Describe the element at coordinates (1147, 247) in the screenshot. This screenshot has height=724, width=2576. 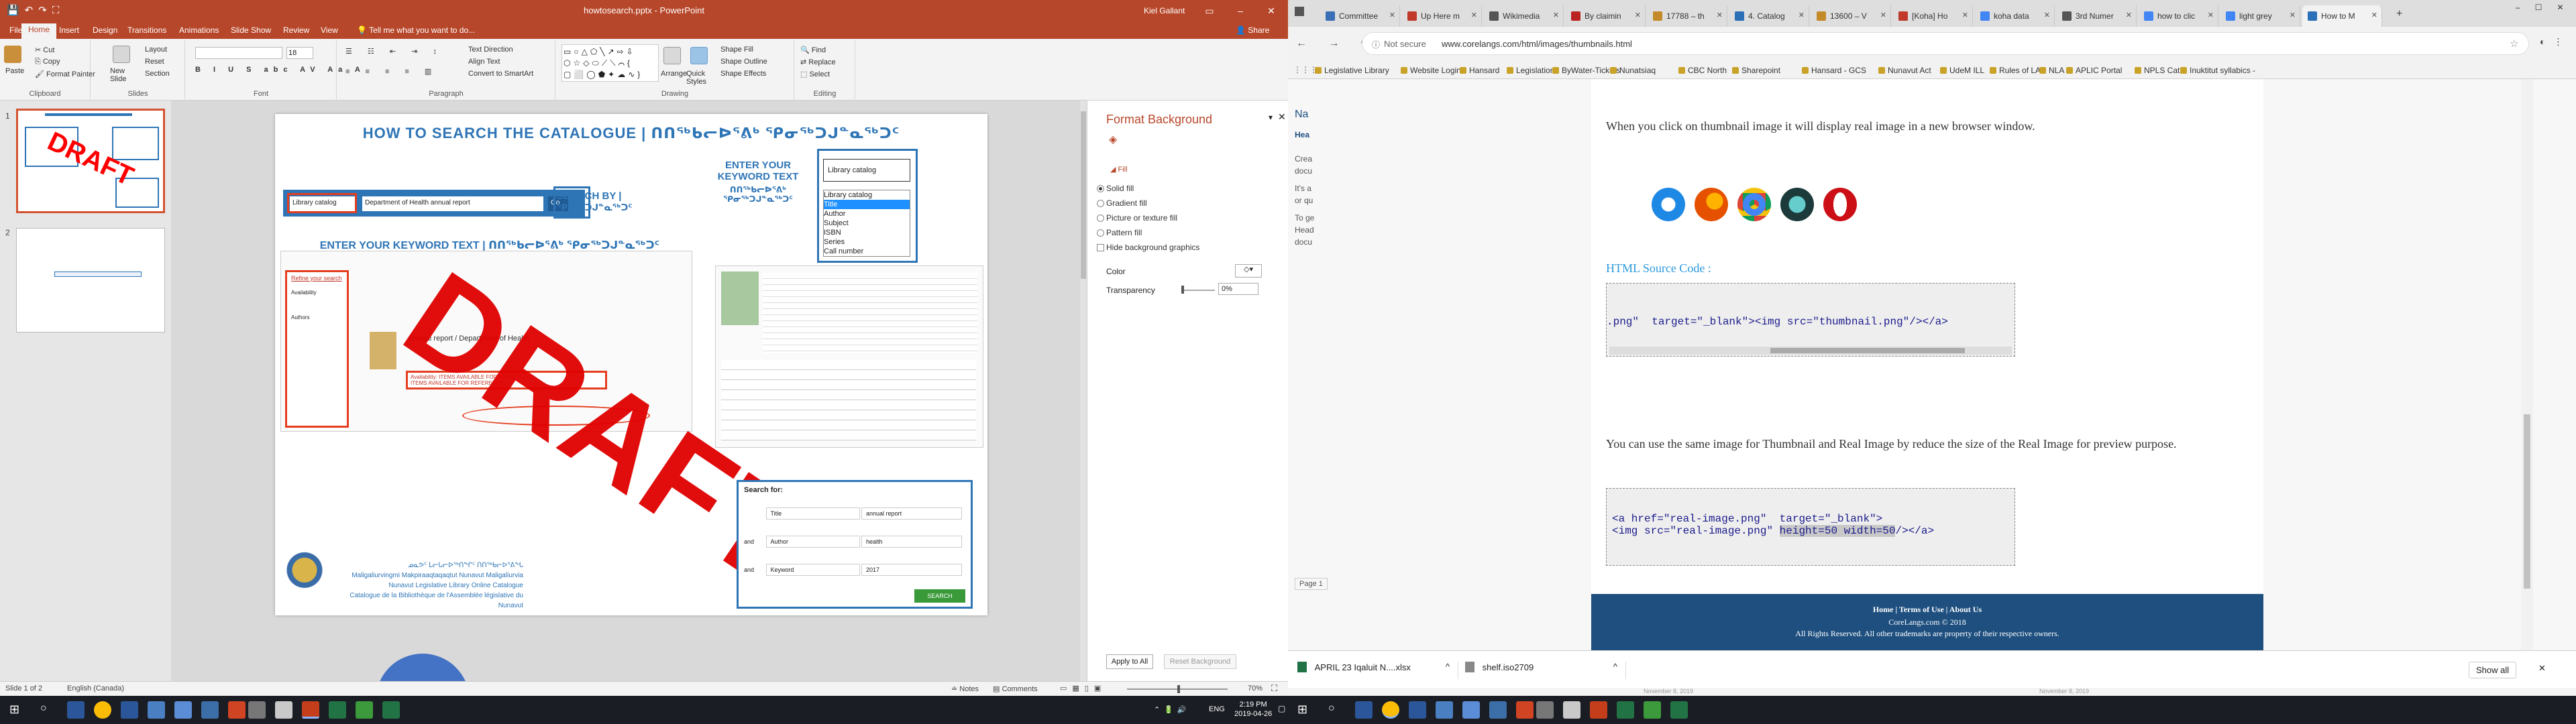
I see `hide-bg-graphics-checkbox: Hide background graphics` at that location.